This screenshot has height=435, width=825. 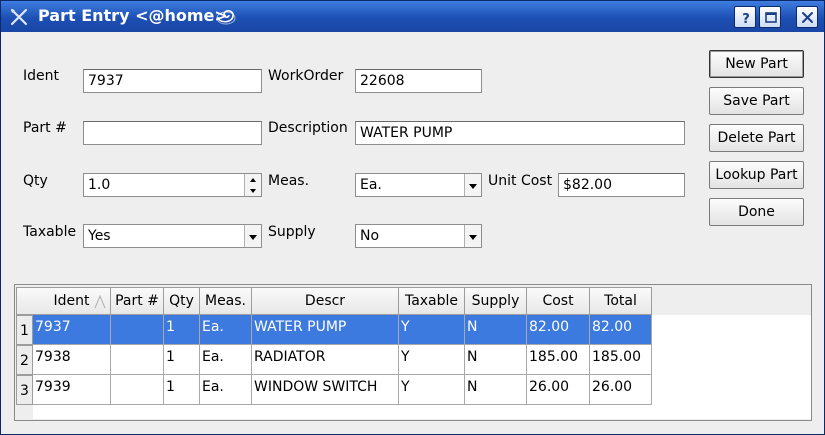 I want to click on meas-value: Ea., so click(x=371, y=185).